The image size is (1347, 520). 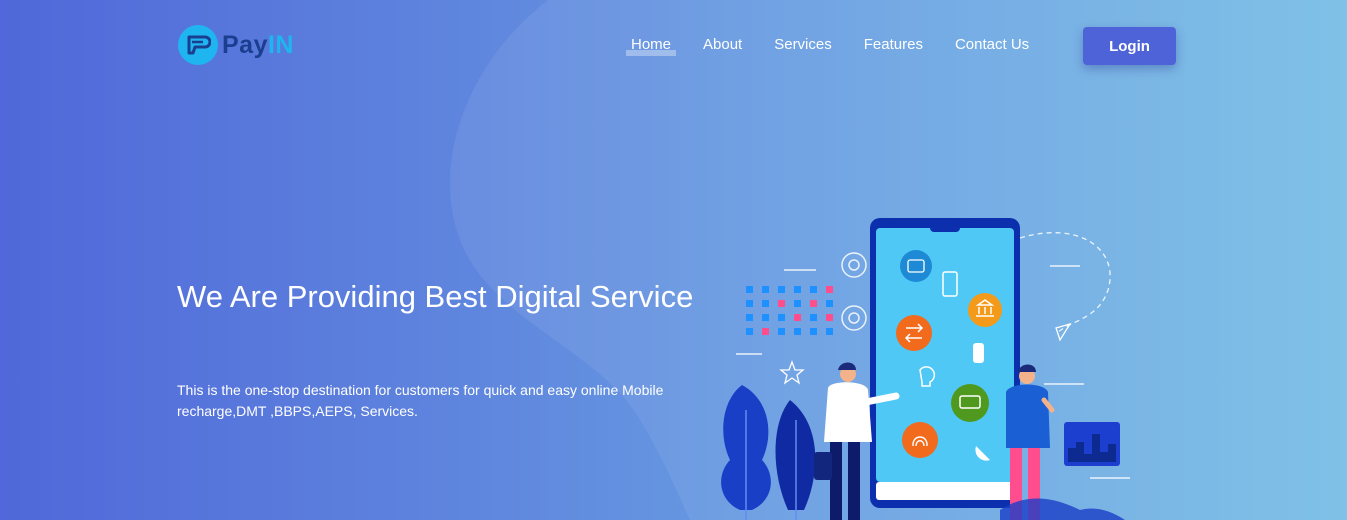 I want to click on dot-grid, so click(x=789, y=310).